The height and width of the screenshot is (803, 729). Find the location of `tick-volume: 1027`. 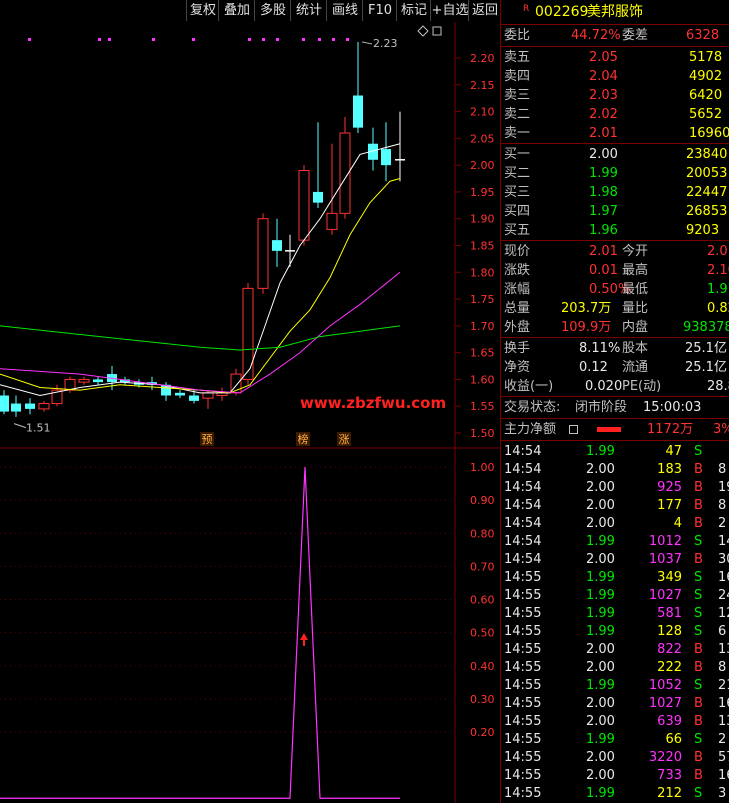

tick-volume: 1027 is located at coordinates (665, 595).